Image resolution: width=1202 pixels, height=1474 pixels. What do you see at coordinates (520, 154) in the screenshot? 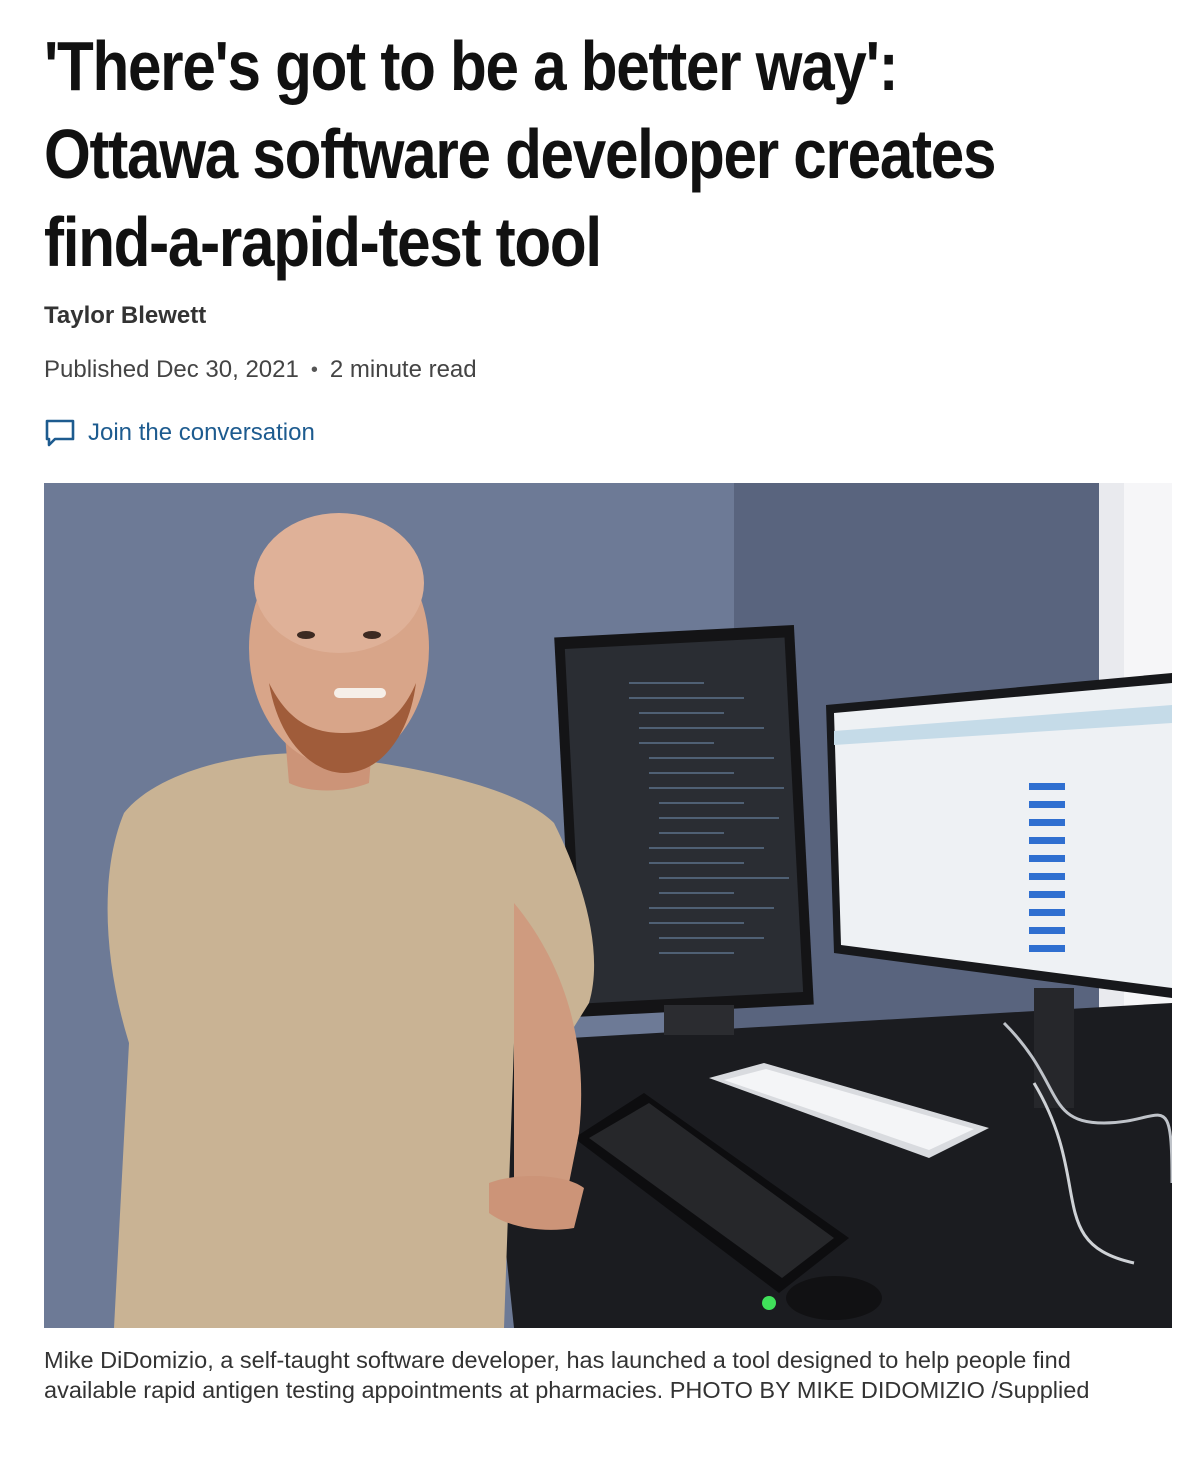
I see `headline-line-2: Ottawa software developer creates` at bounding box center [520, 154].